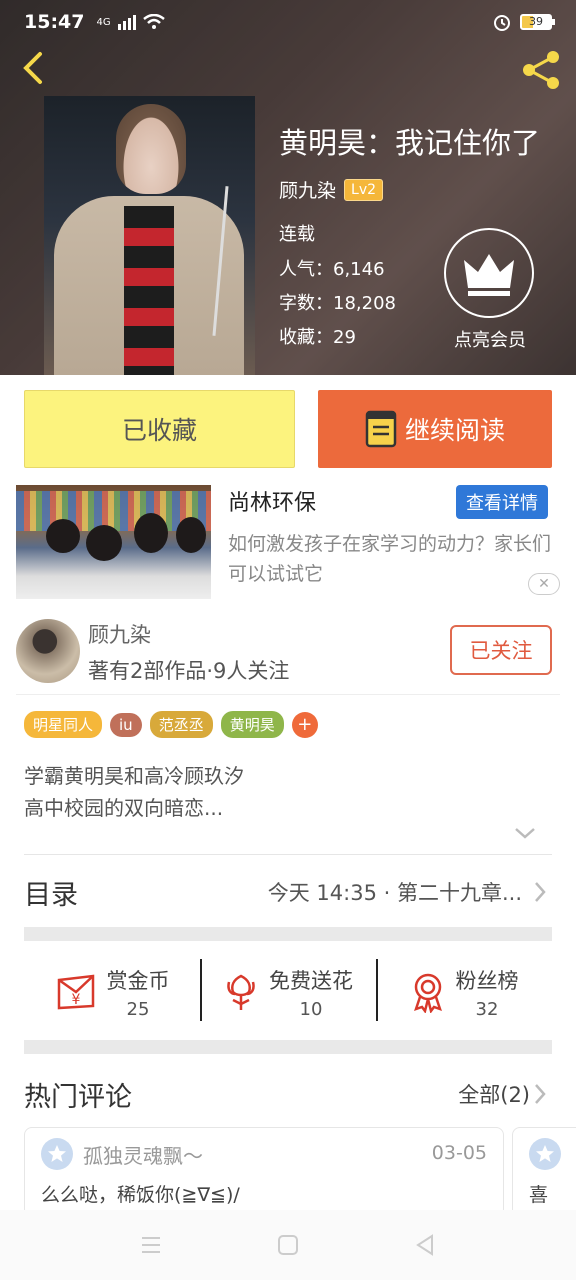 This screenshot has height=1280, width=576. What do you see at coordinates (544, 1172) in the screenshot?
I see `comment-card: 喜` at bounding box center [544, 1172].